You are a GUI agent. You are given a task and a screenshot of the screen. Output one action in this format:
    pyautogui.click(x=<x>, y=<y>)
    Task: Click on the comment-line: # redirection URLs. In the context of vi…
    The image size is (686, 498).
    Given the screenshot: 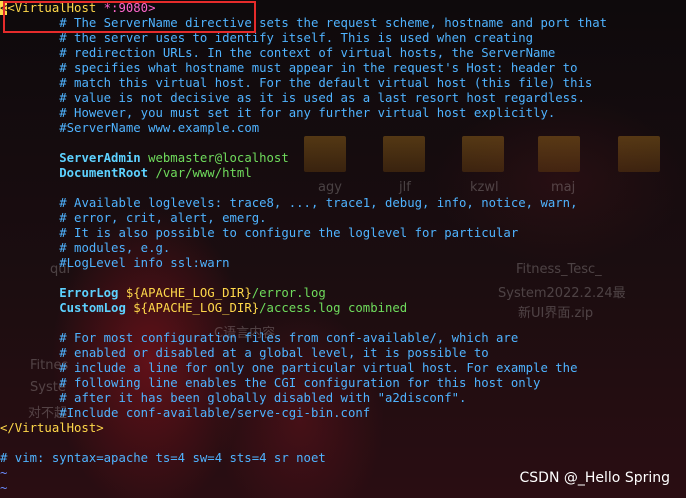 What is the action you would take?
    pyautogui.click(x=307, y=53)
    